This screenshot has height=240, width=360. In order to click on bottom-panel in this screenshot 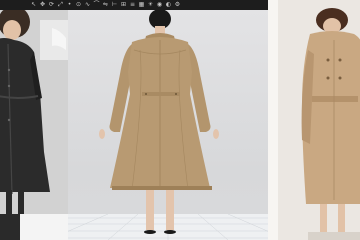, I will do `click(34, 227)`.